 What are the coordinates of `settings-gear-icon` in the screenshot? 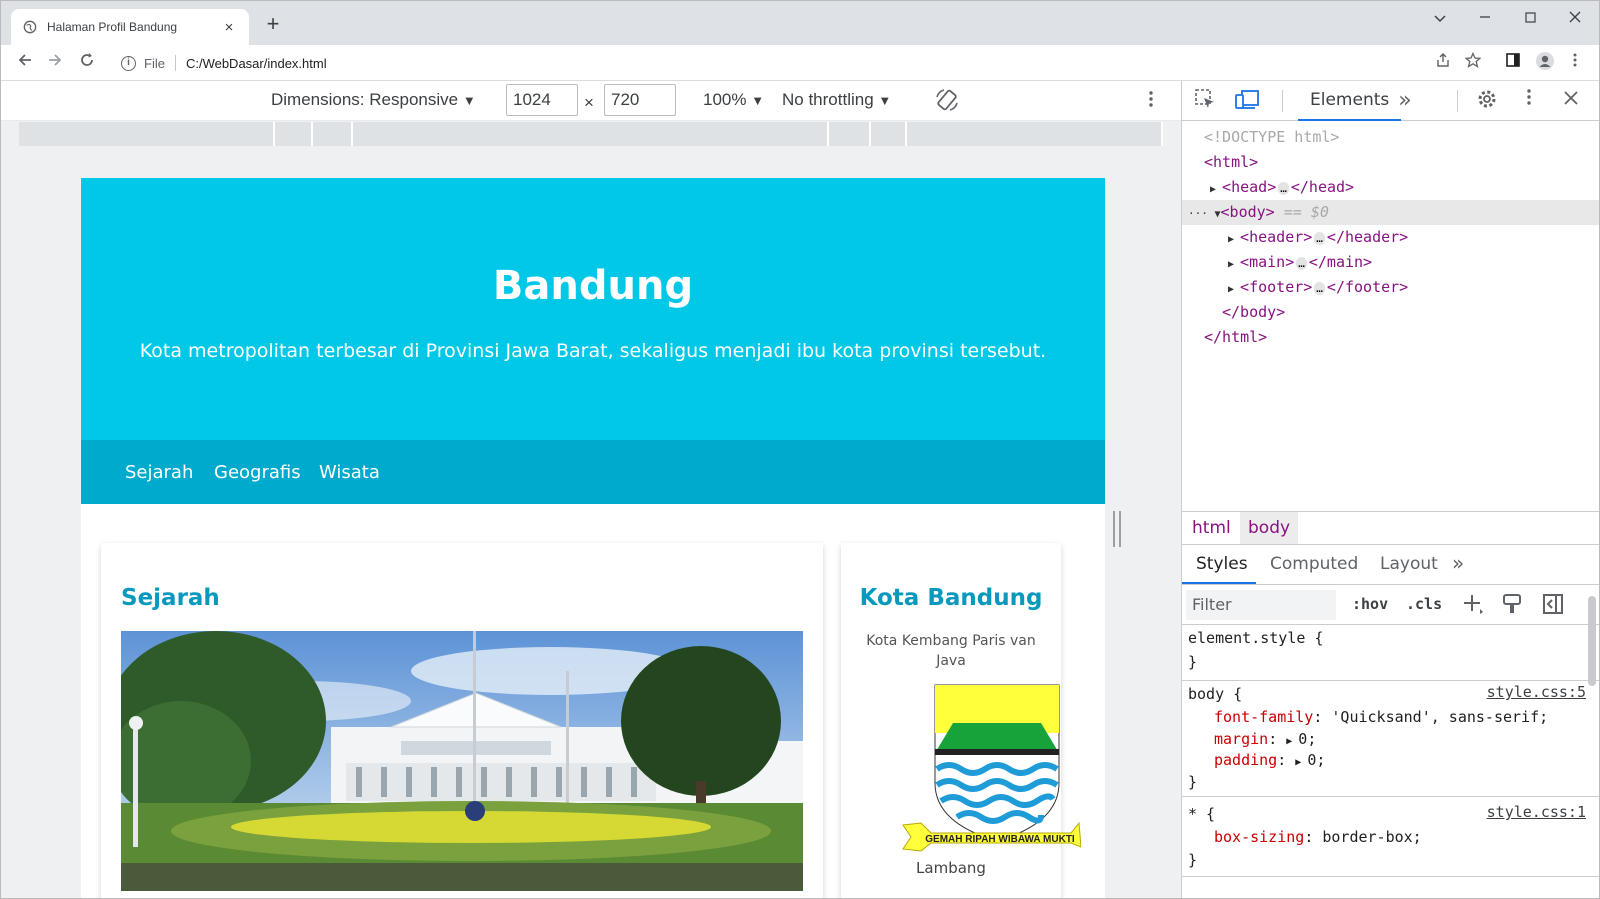 It's located at (1487, 101).